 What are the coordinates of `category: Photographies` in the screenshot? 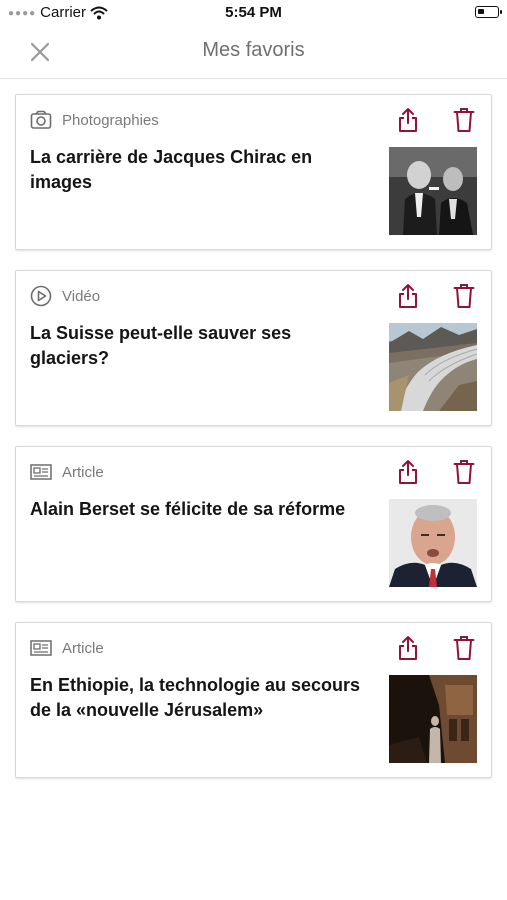 It's located at (94, 120).